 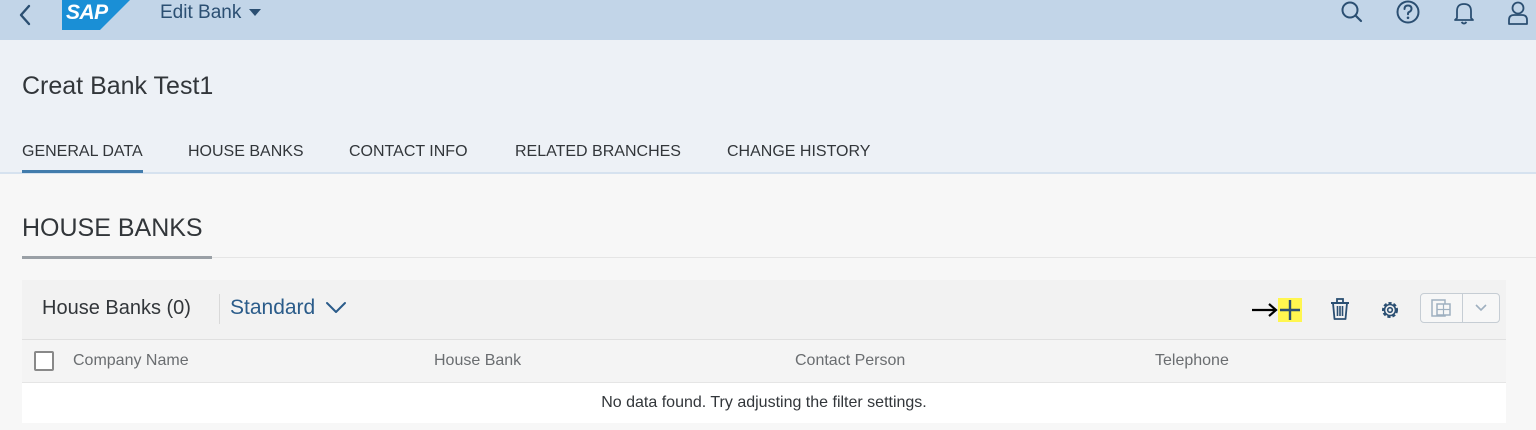 What do you see at coordinates (246, 158) in the screenshot?
I see `tab-house-banks: HOUSE BANKS` at bounding box center [246, 158].